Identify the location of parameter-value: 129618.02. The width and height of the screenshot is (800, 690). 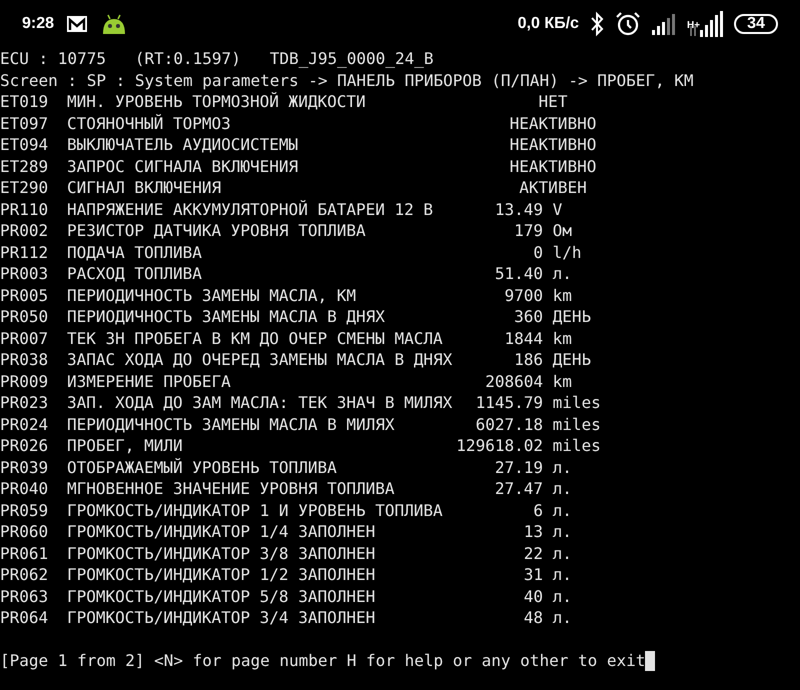
(499, 445).